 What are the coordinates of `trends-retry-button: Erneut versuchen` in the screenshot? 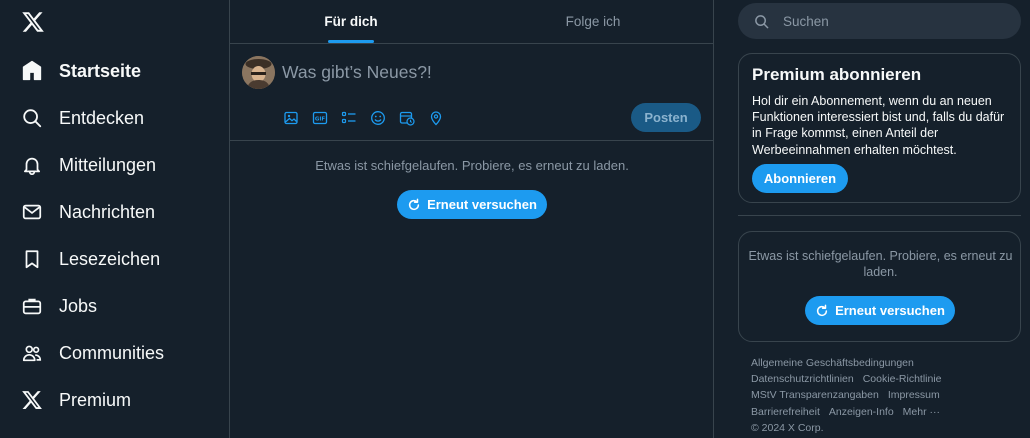 It's located at (880, 310).